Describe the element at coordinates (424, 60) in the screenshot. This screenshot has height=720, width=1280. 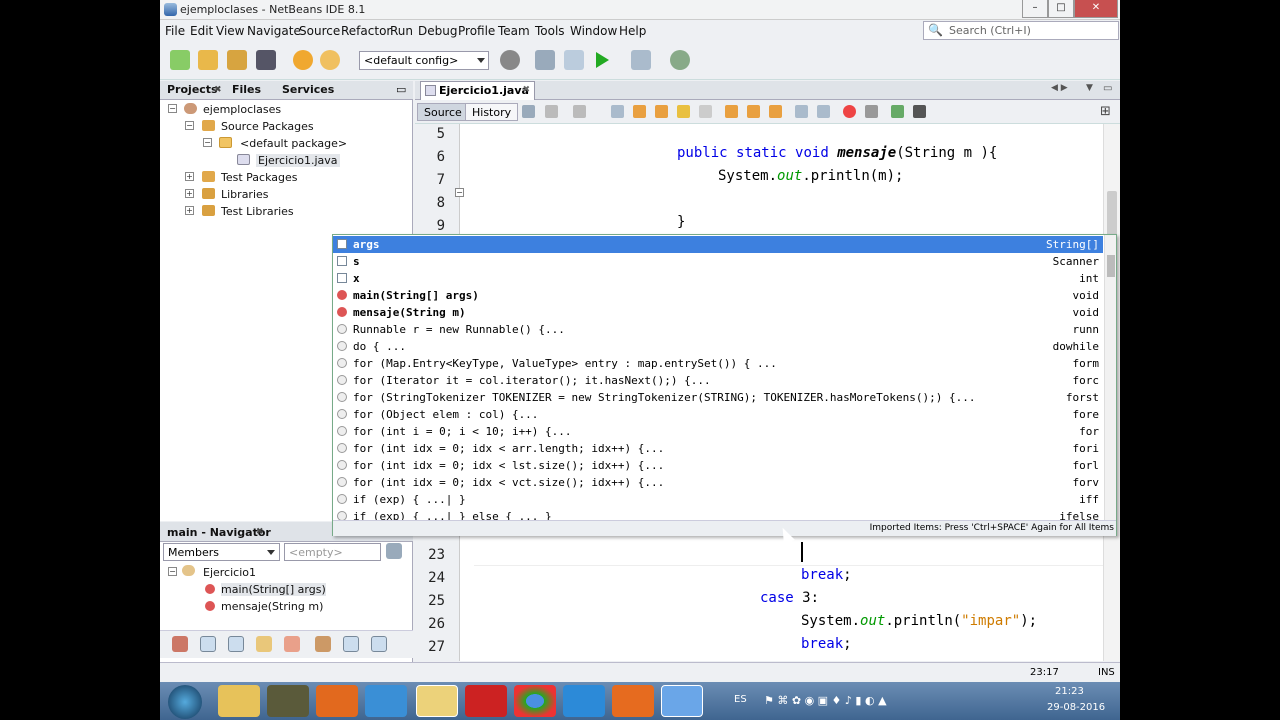
I see `config-select: <default config>` at that location.